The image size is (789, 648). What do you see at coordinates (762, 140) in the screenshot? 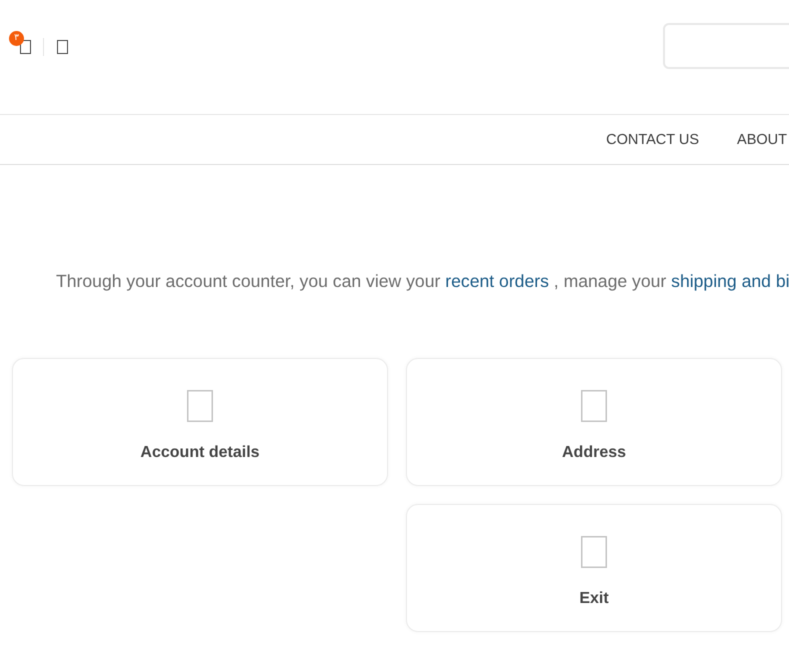
I see `nav-link: ABOUT` at bounding box center [762, 140].